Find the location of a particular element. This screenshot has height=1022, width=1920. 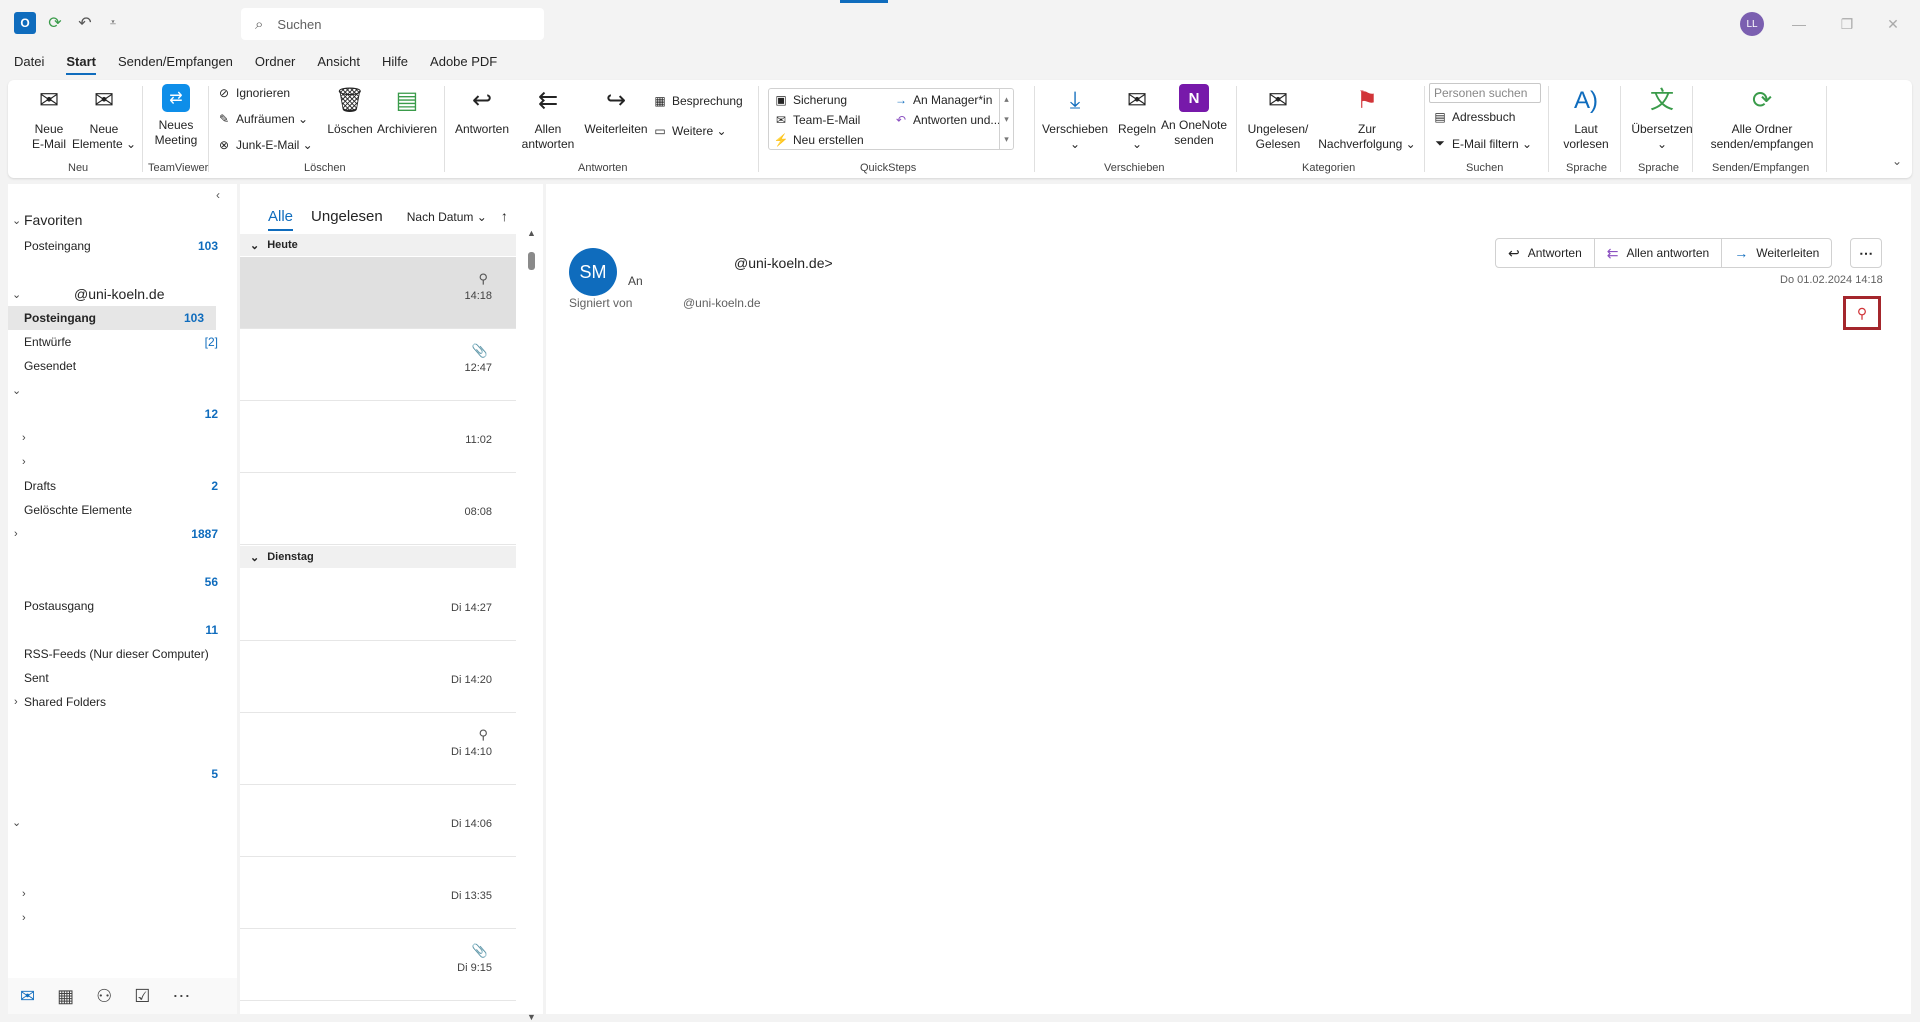

folder-expand-2: › is located at coordinates (113, 462).